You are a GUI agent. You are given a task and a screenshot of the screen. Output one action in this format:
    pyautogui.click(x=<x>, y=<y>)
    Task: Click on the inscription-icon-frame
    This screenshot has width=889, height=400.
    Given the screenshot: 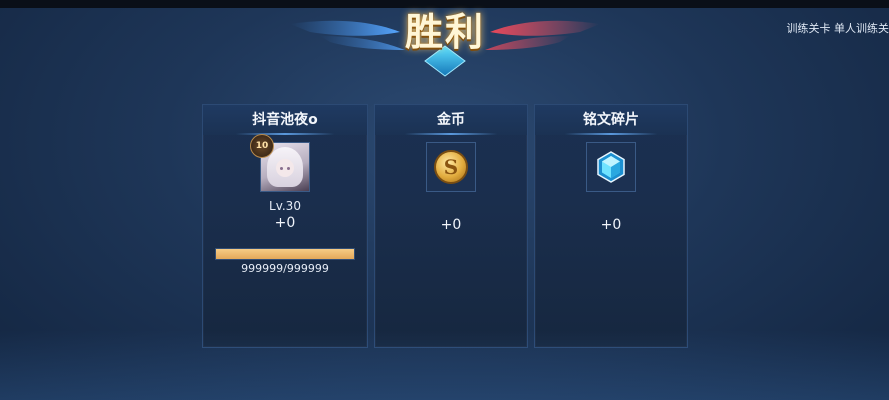 What is the action you would take?
    pyautogui.click(x=611, y=167)
    